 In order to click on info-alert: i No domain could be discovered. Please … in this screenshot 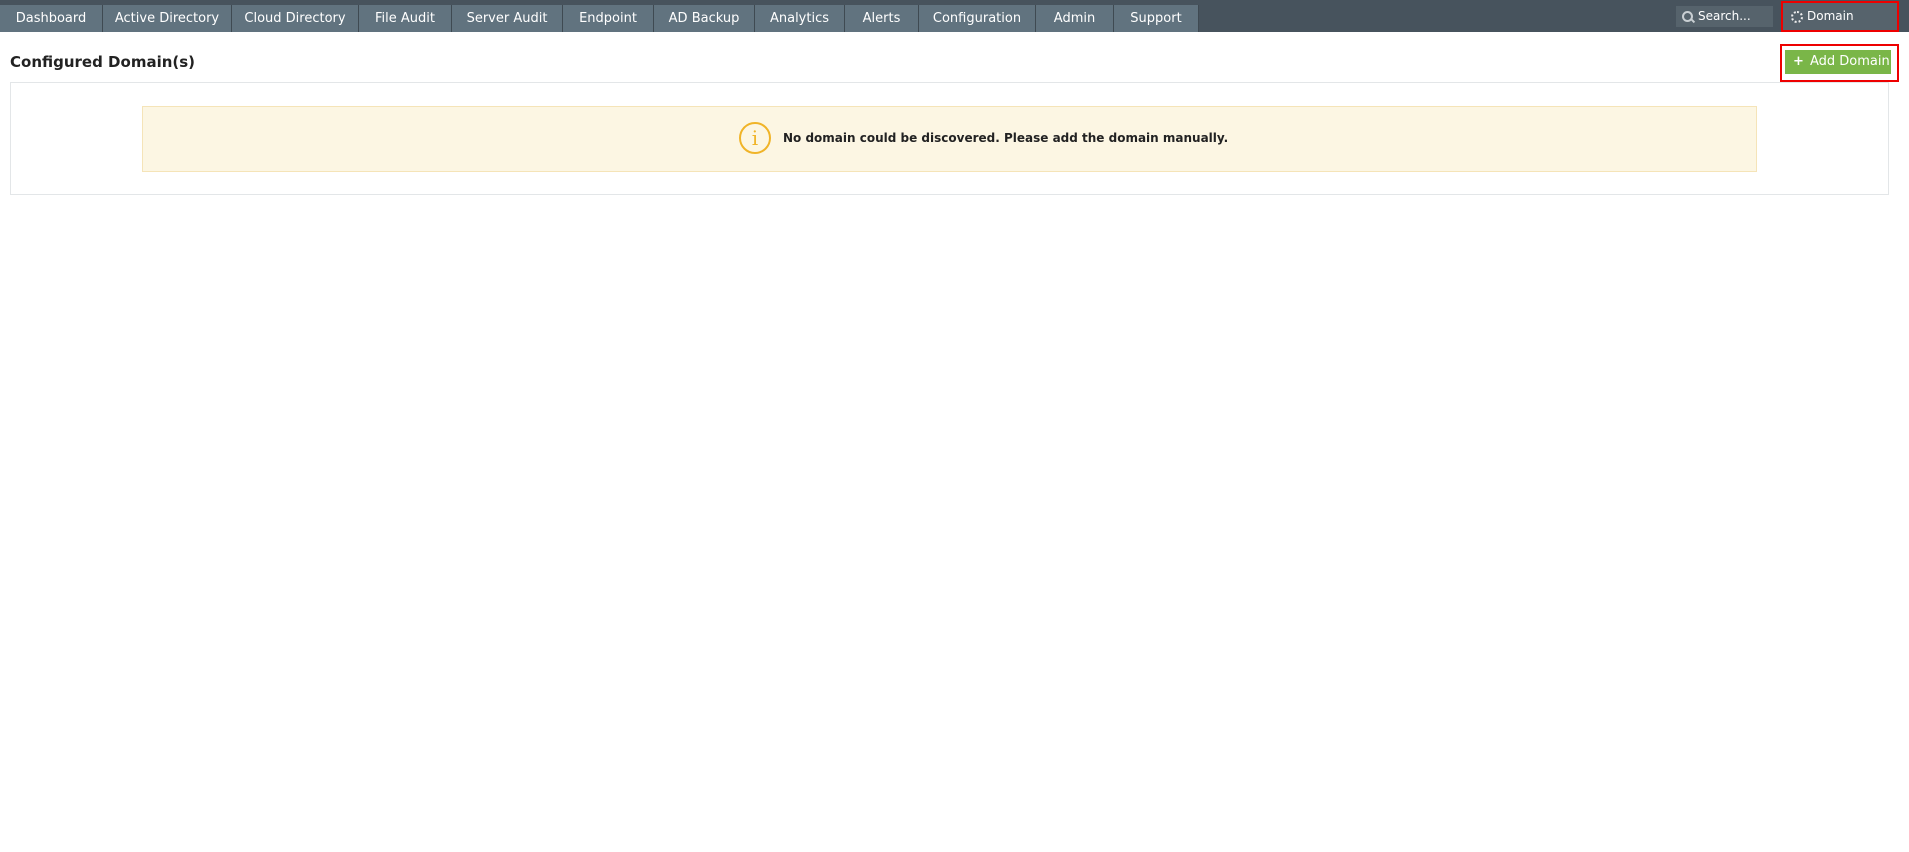, I will do `click(949, 139)`.